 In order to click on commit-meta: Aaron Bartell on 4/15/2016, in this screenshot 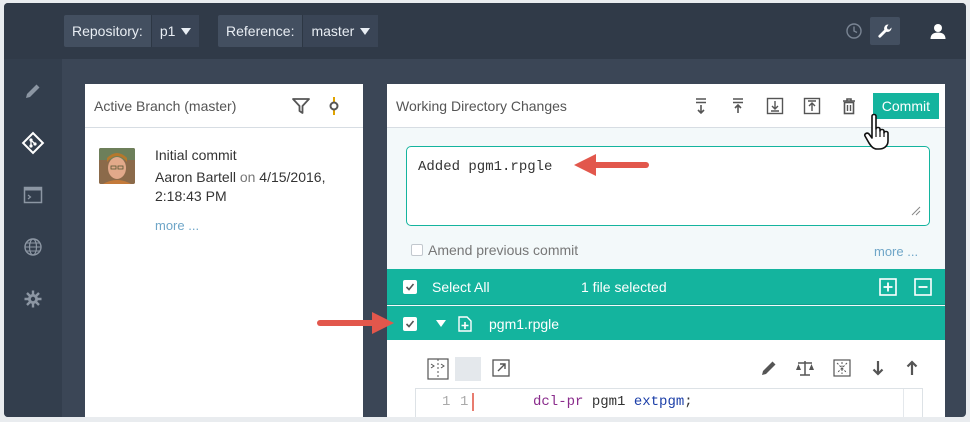, I will do `click(255, 177)`.